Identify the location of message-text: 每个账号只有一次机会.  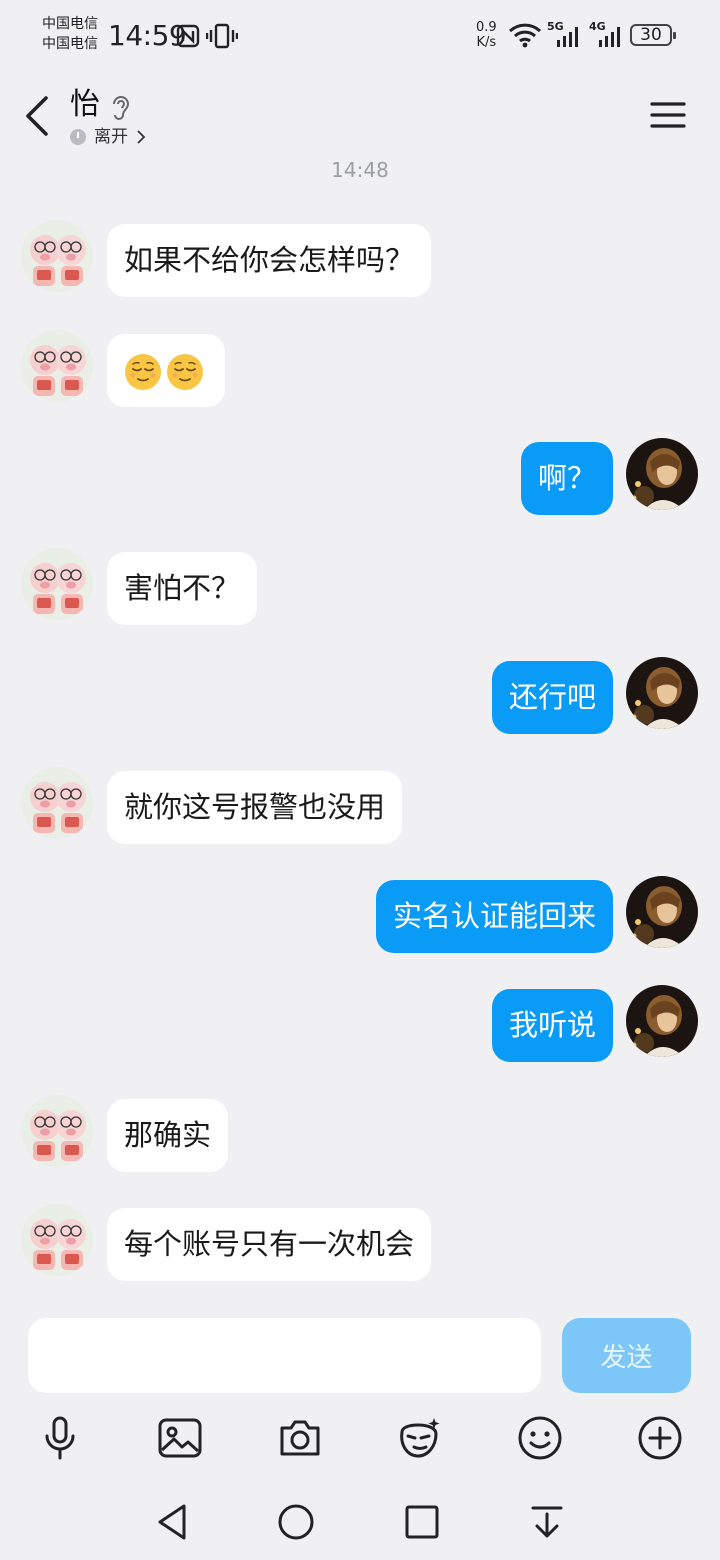
(269, 1244).